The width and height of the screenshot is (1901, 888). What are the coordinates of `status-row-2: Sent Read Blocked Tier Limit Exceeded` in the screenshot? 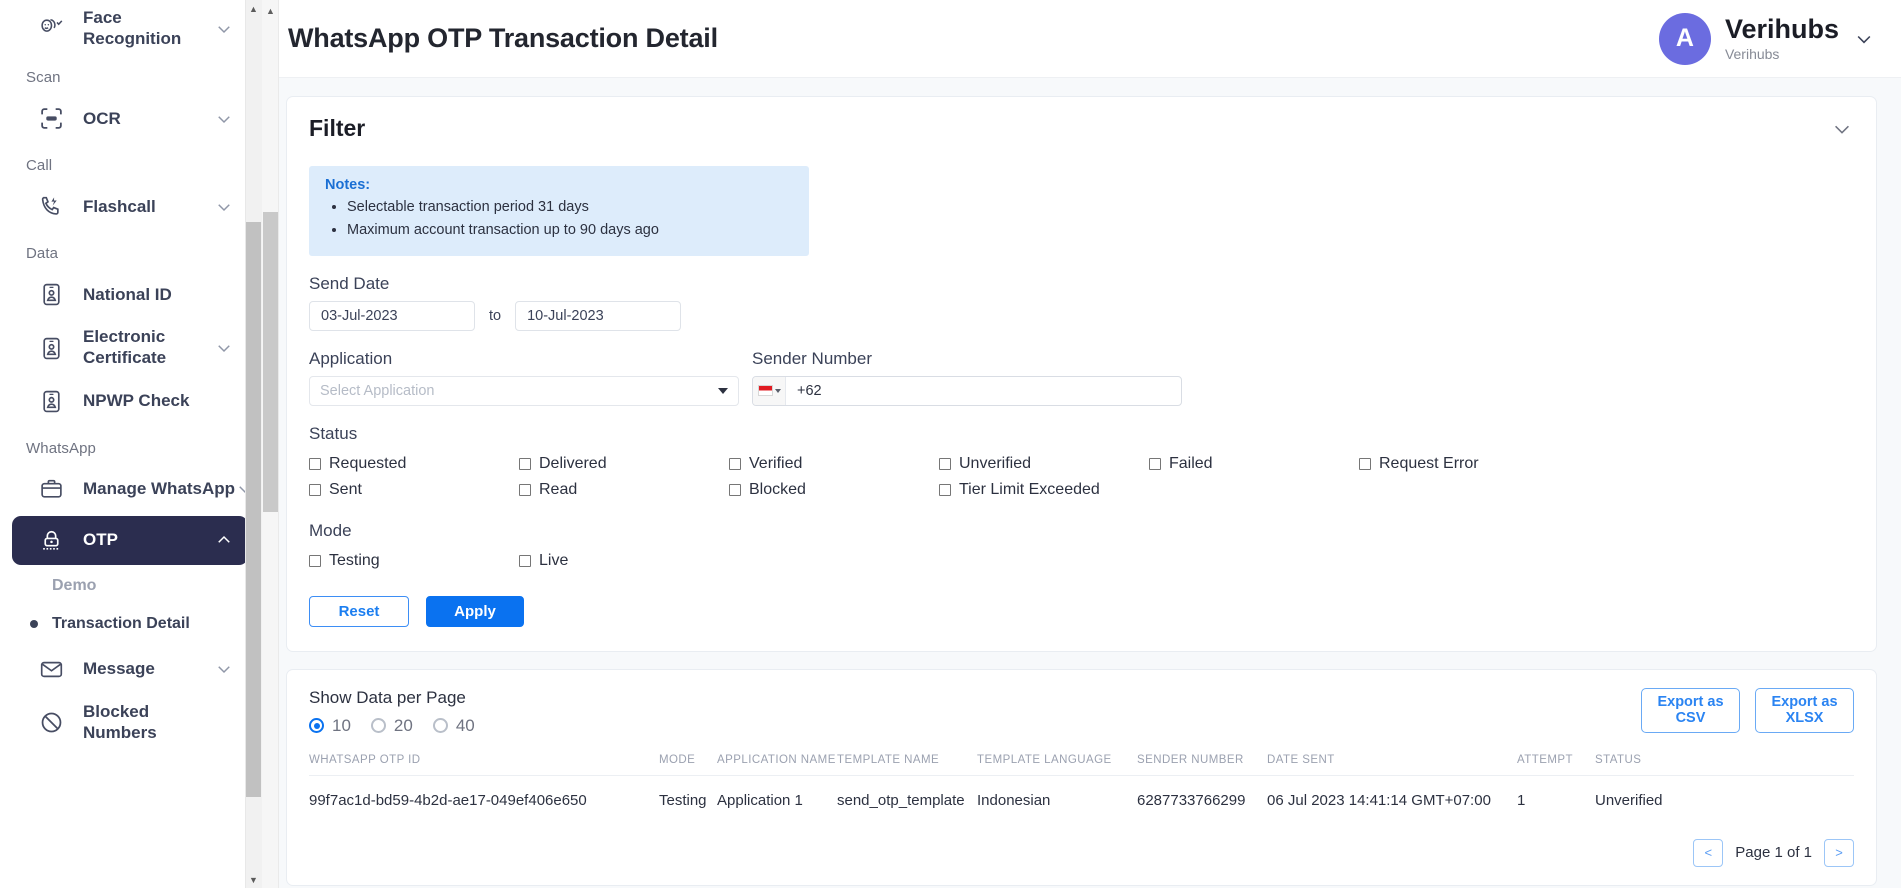 It's located at (1081, 490).